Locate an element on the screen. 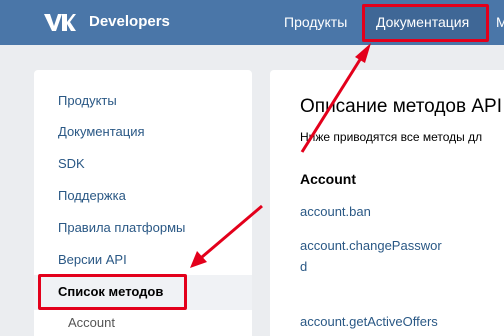 The height and width of the screenshot is (336, 504). annotation-box-documentation is located at coordinates (425, 23).